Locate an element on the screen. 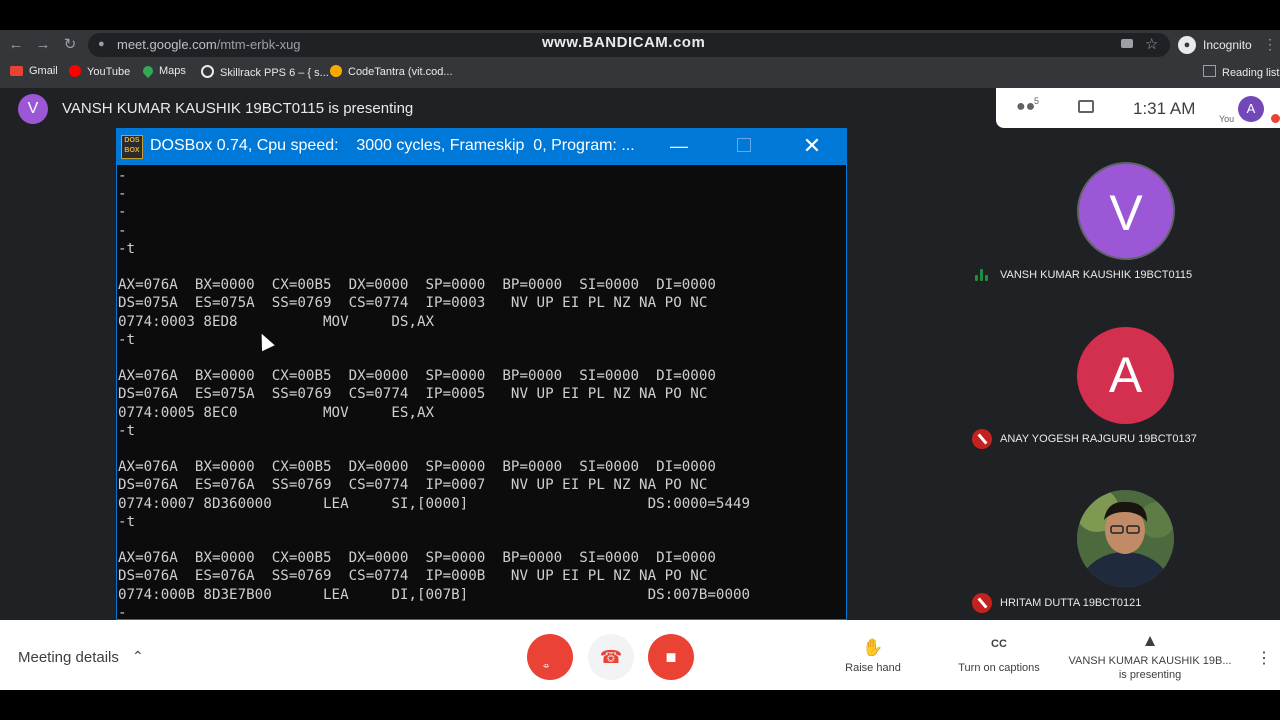 The height and width of the screenshot is (720, 1280). reading-list-label: Reading list is located at coordinates (1251, 73).